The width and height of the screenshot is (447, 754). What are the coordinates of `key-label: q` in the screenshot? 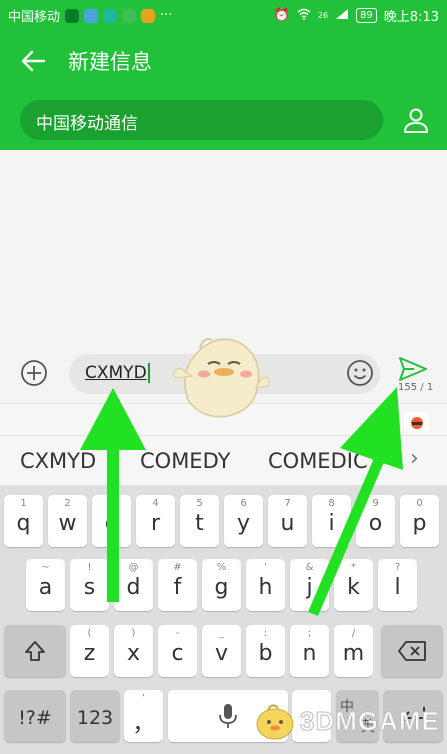 It's located at (23, 523).